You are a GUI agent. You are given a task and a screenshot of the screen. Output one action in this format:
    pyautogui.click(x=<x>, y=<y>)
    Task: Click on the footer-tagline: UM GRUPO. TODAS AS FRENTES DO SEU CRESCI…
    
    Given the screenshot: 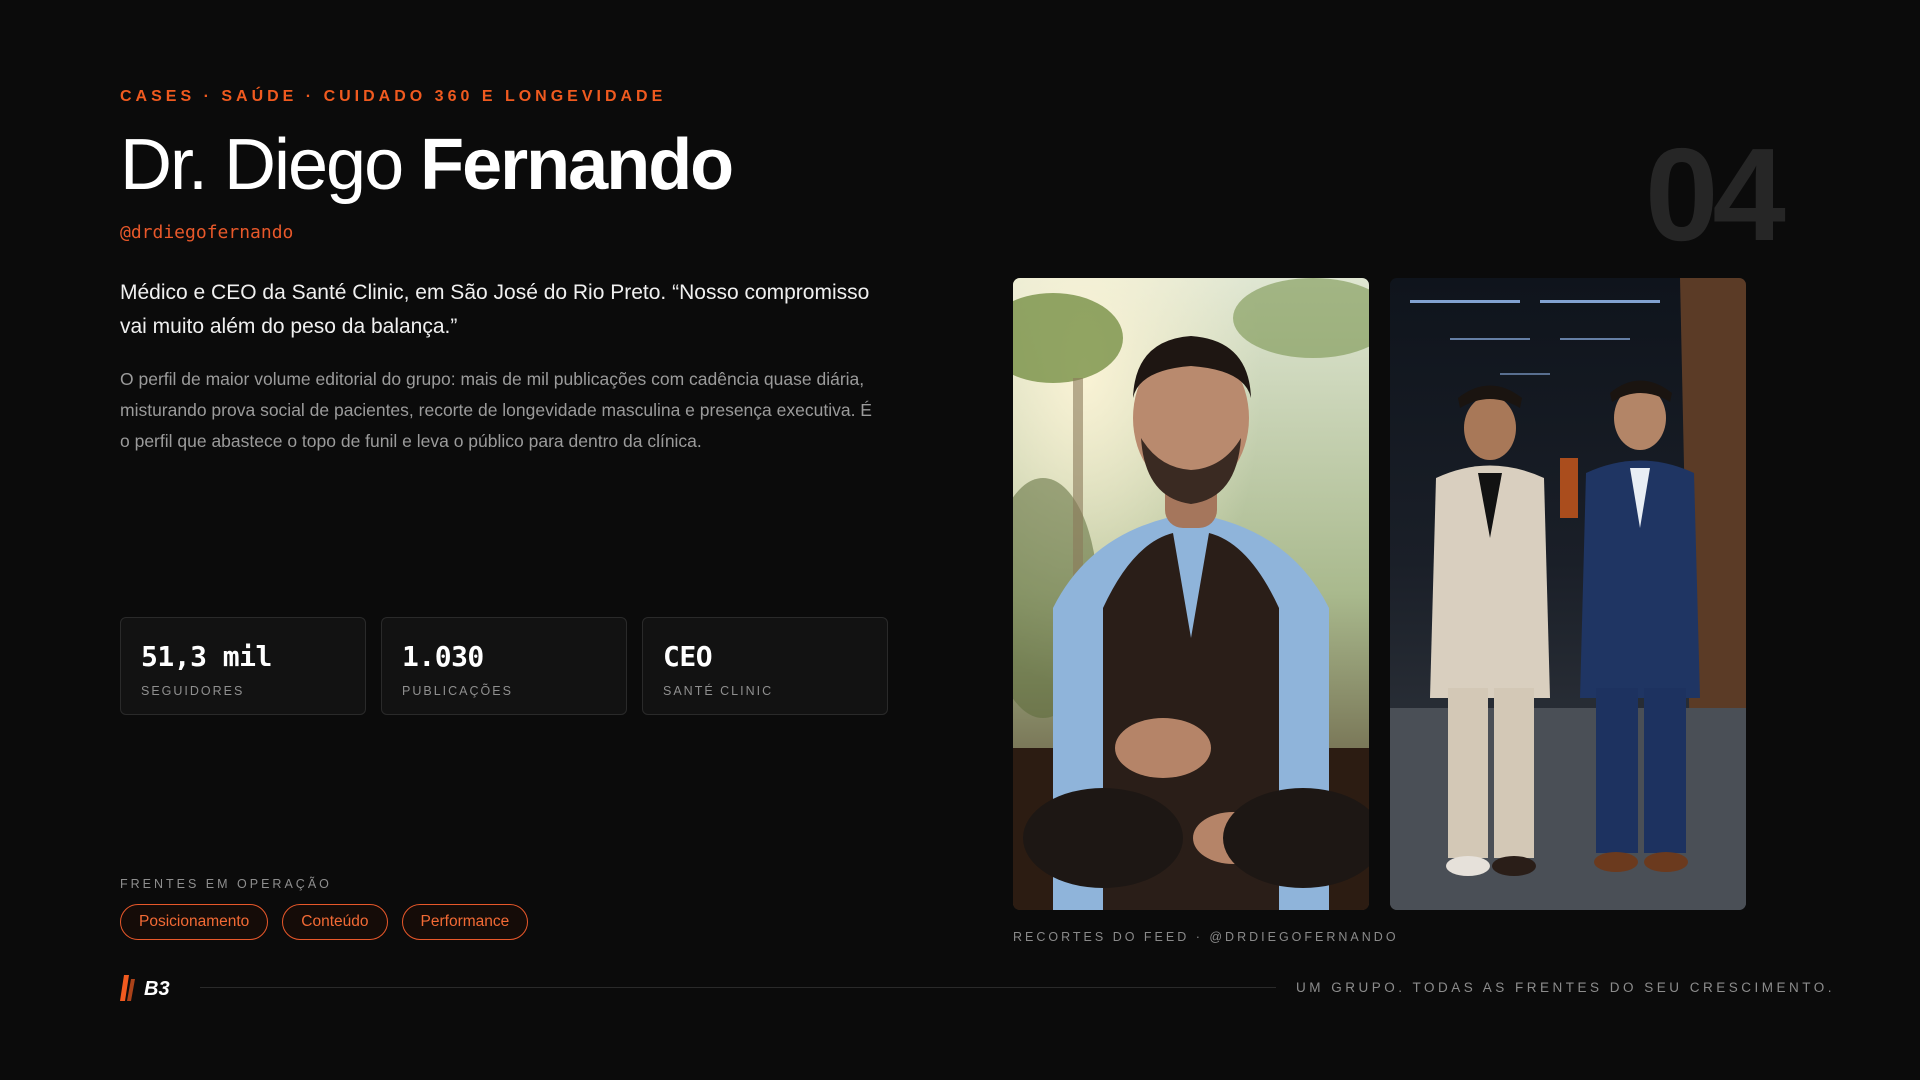 What is the action you would take?
    pyautogui.click(x=1566, y=987)
    